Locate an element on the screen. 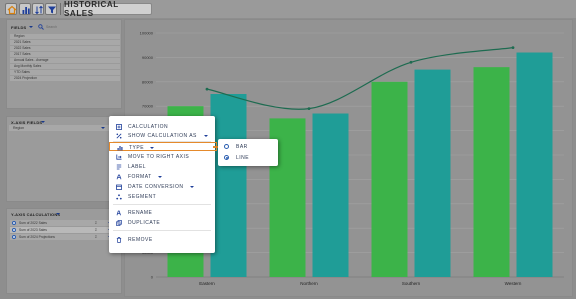 The image size is (576, 299). y-tick-label: 100000 is located at coordinates (147, 33).